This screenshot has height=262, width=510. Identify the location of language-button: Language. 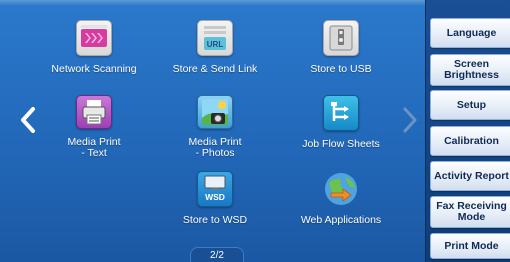
(470, 33).